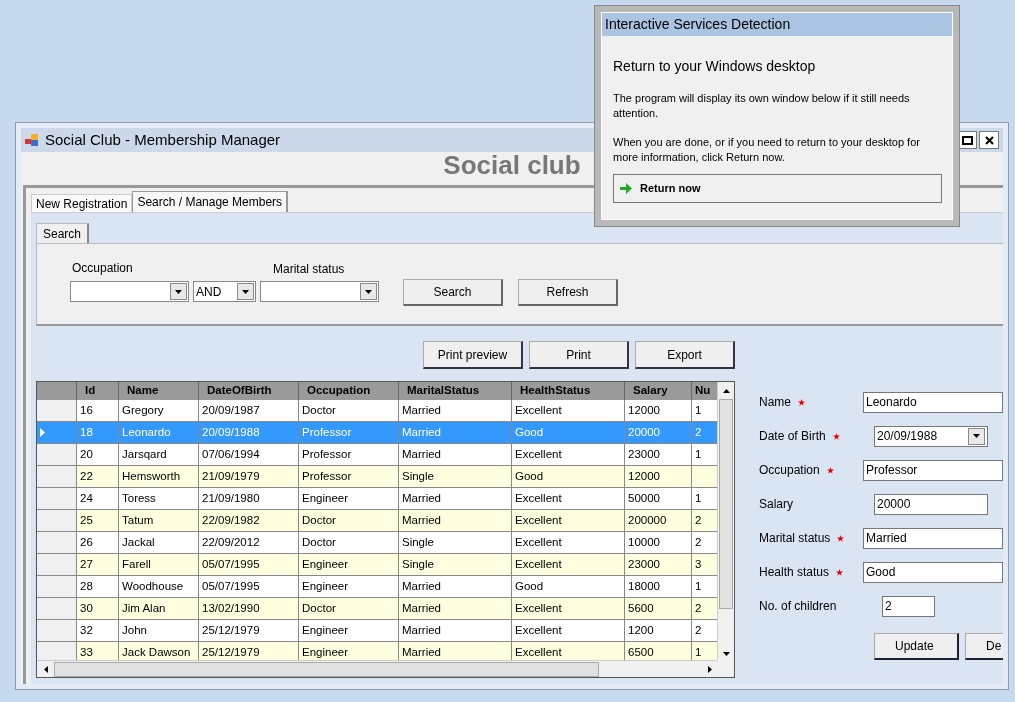 This screenshot has width=1015, height=702. I want to click on table-row: 25 Tatum 22/09/1982 Doctor Married Excellent 200000 2, so click(377, 521).